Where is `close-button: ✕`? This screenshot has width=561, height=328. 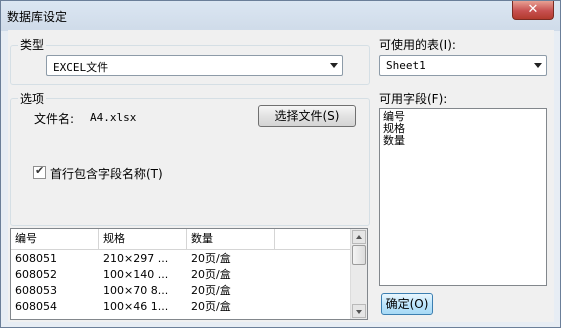 close-button: ✕ is located at coordinates (533, 10).